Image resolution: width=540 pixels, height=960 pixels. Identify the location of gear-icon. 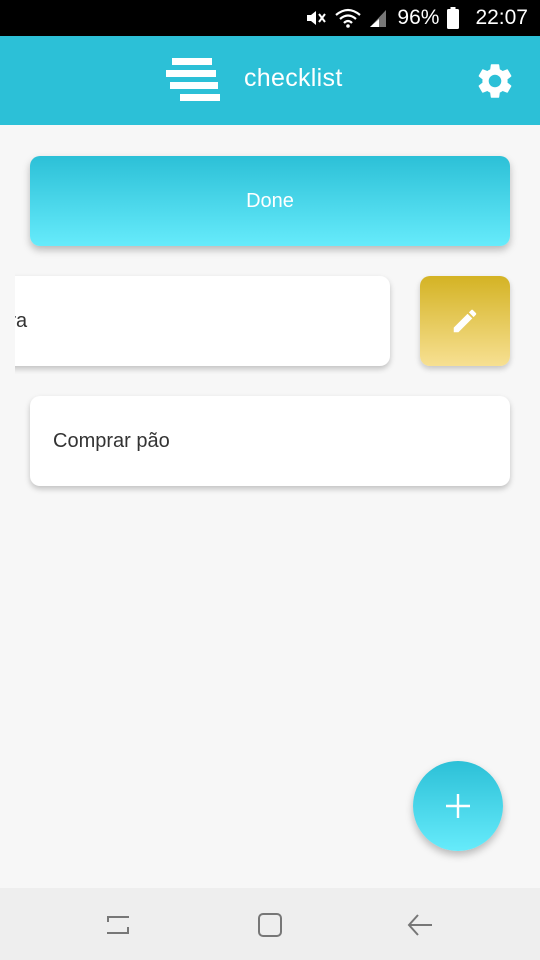
(495, 81).